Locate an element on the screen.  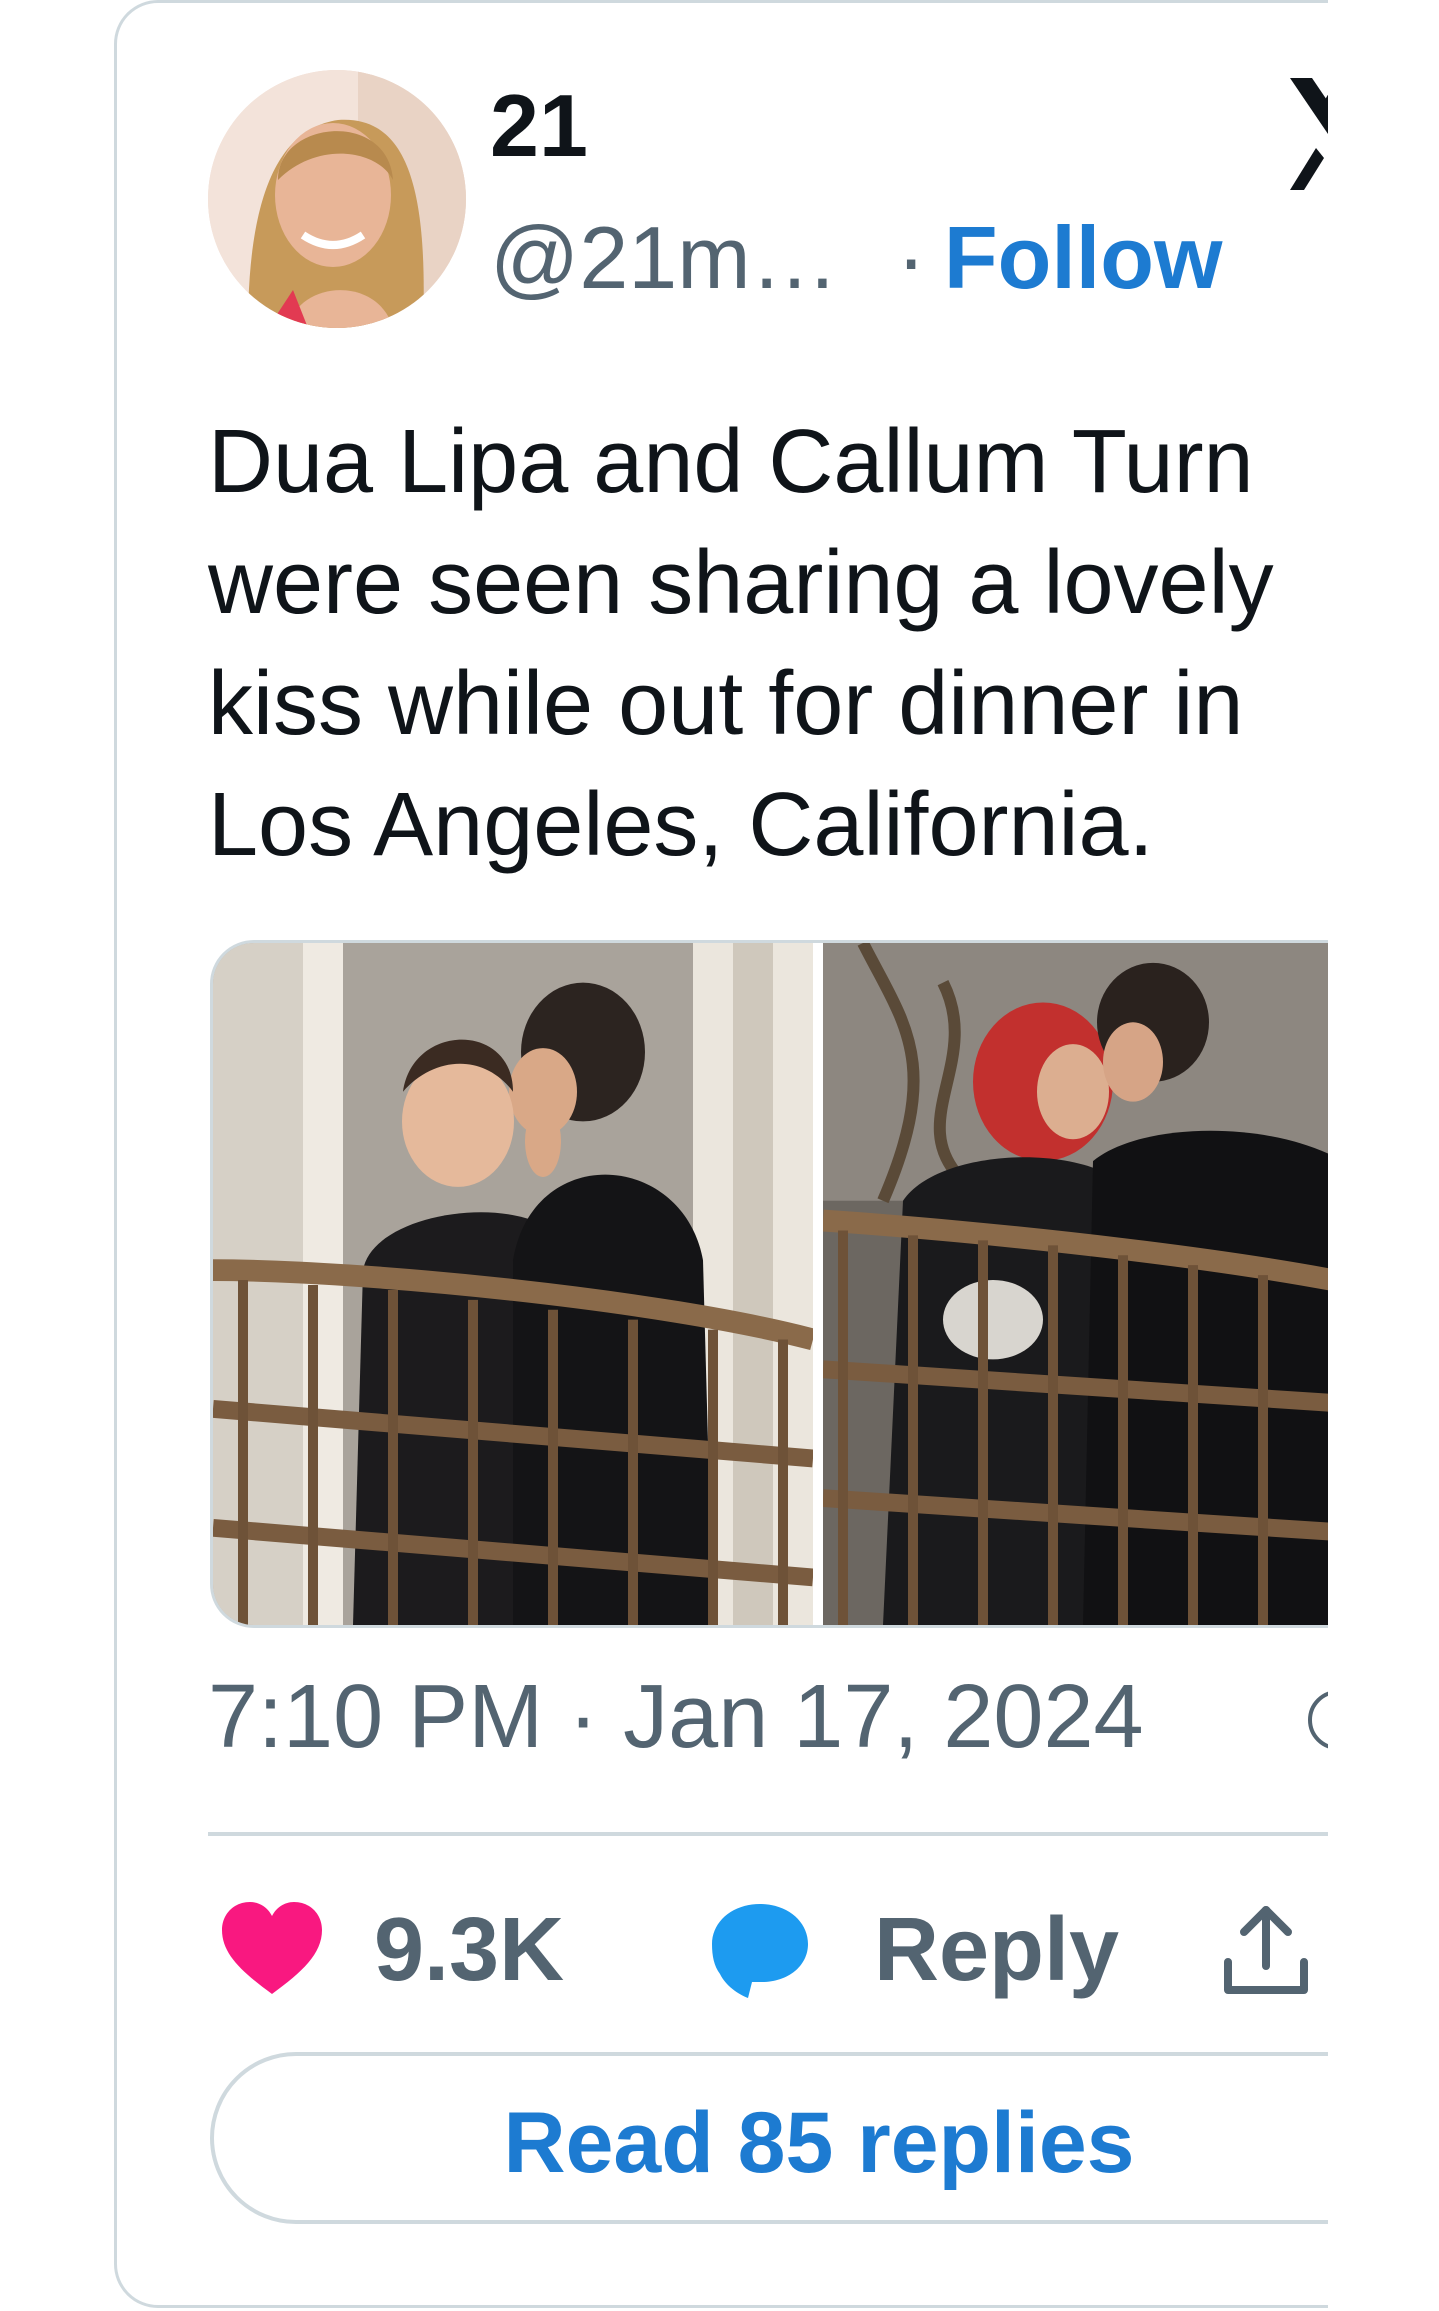
share-upload-icon is located at coordinates (1266, 1950).